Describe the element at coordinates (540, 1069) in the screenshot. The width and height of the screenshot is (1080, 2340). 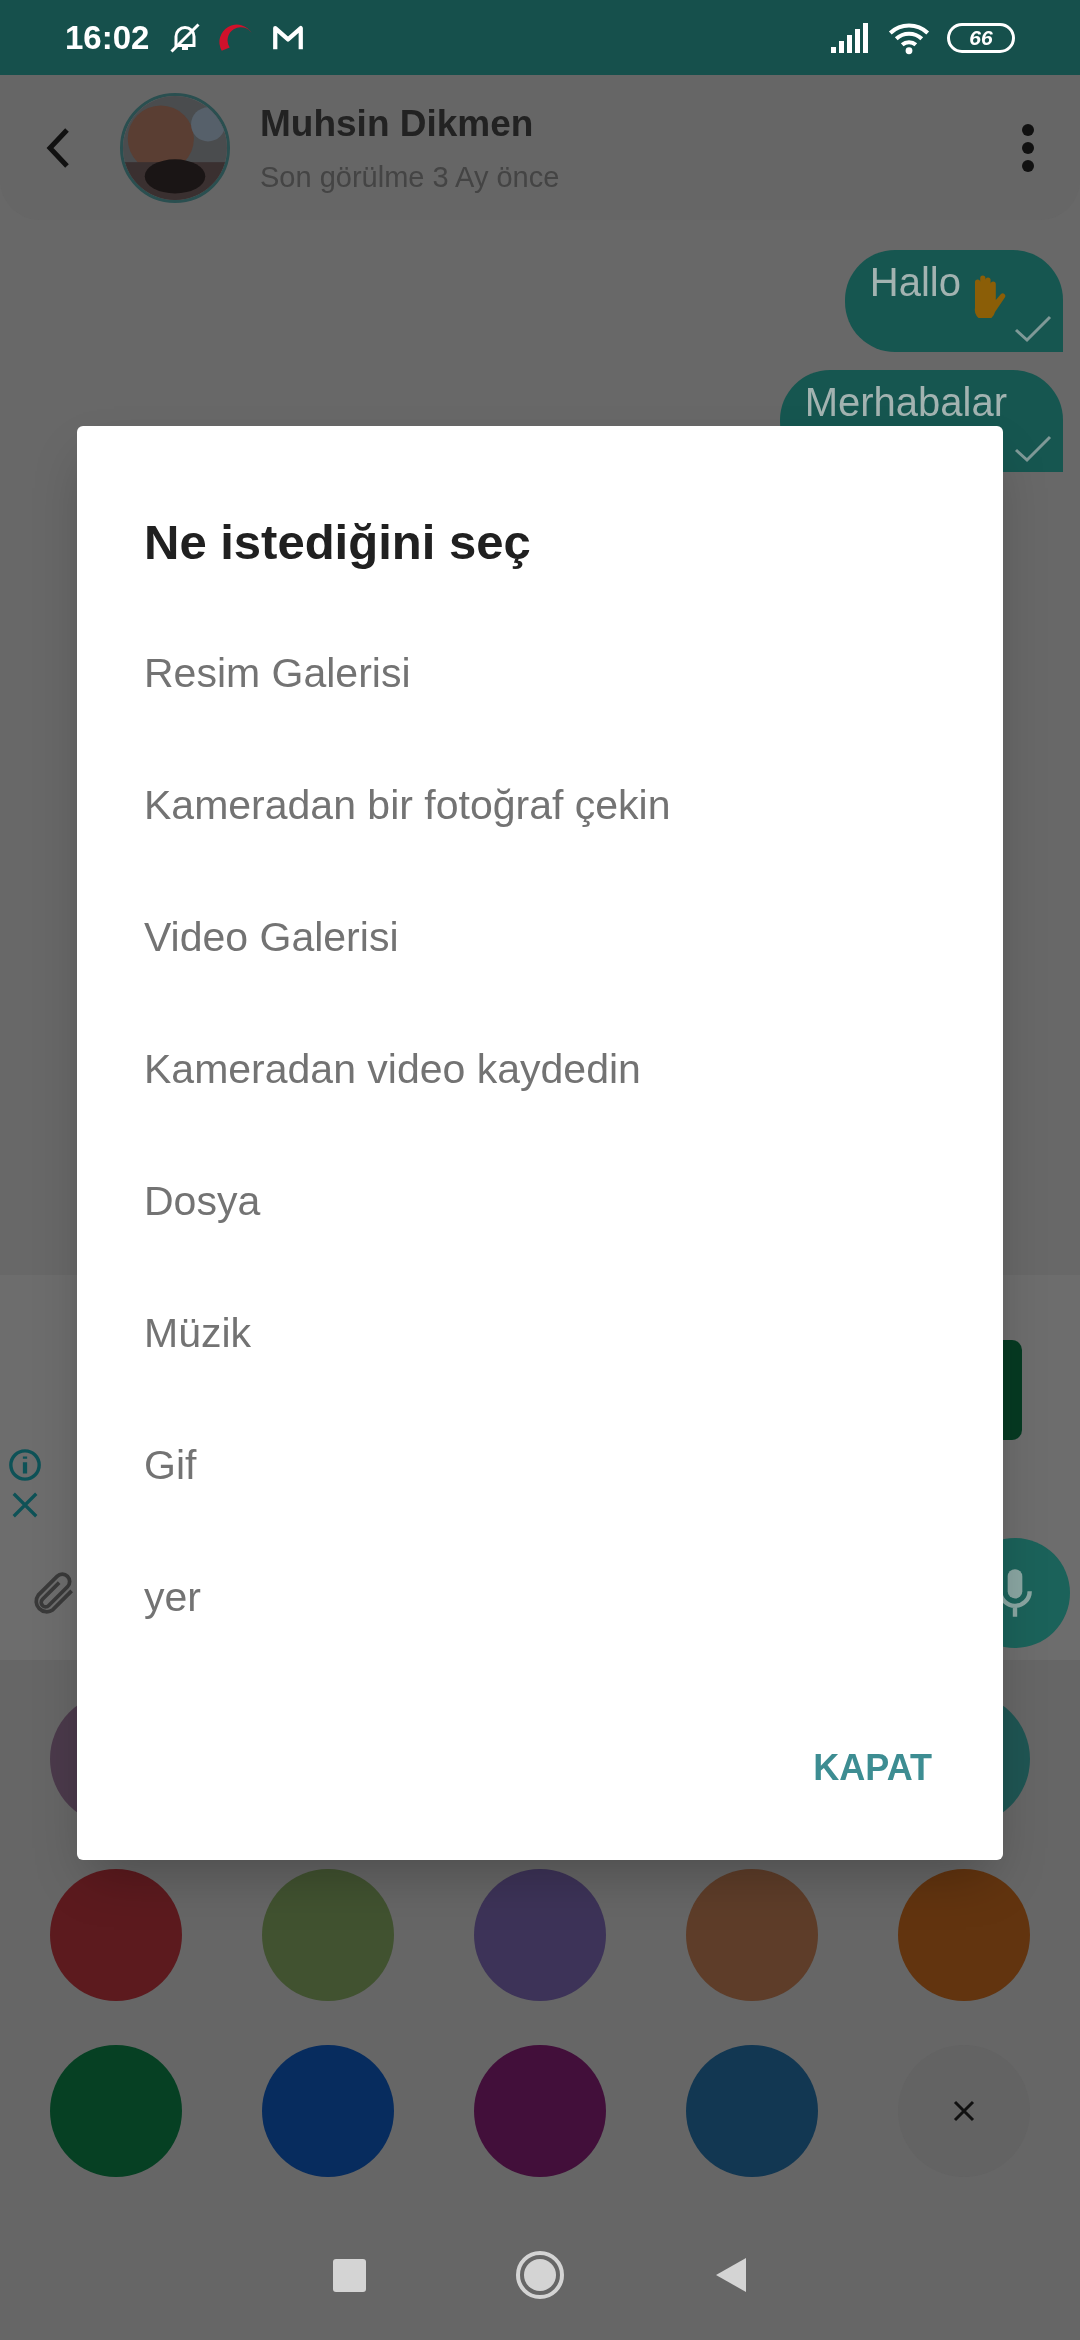
I see `menu-option: Kameradan video kaydedin` at that location.